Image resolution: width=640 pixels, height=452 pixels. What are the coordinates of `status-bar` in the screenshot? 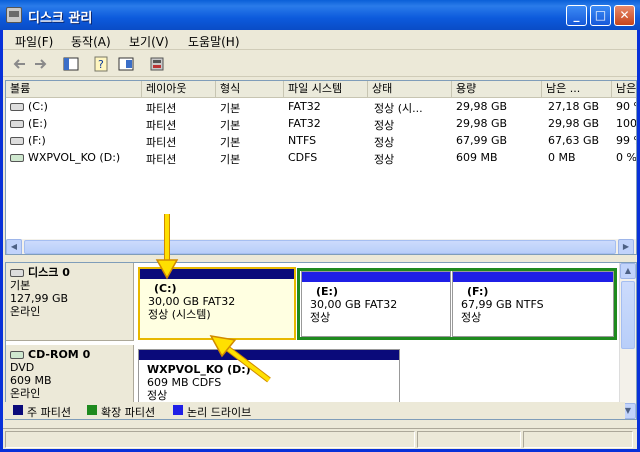 It's located at (320, 438).